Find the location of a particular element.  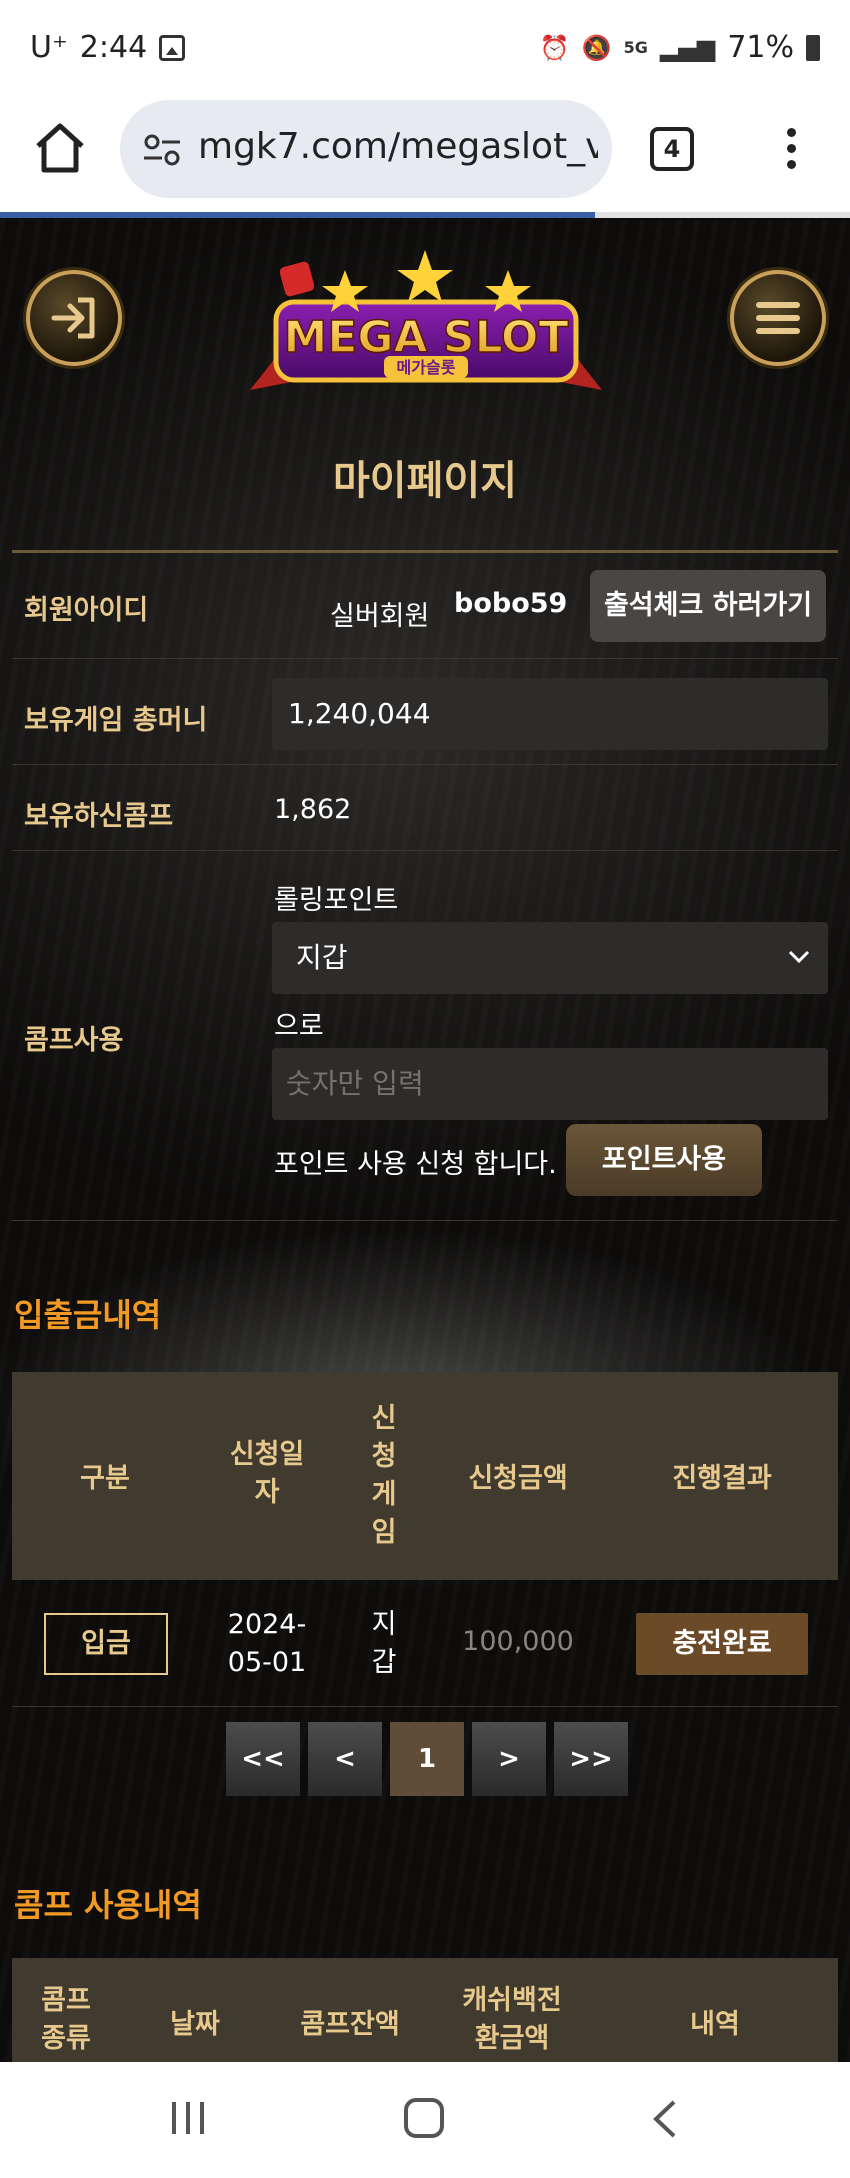

col-header-type: 구분 is located at coordinates (105, 1478).